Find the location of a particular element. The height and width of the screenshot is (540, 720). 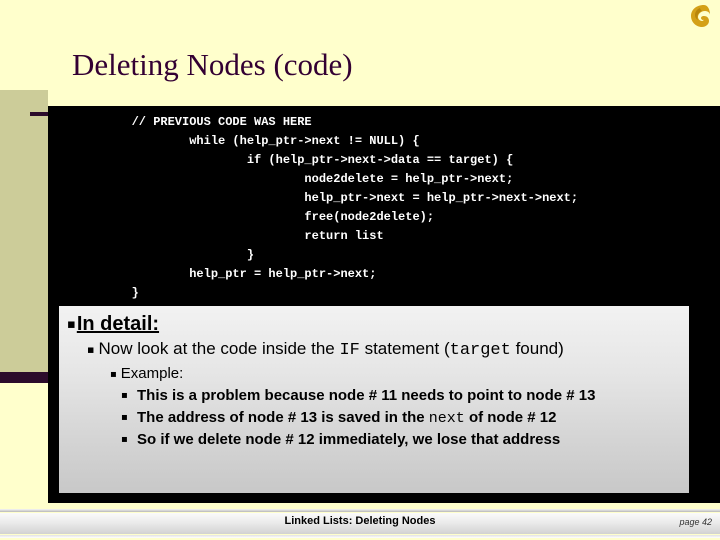

bullet-level4-part1: The address of node # 13 is saved in the is located at coordinates (283, 417).